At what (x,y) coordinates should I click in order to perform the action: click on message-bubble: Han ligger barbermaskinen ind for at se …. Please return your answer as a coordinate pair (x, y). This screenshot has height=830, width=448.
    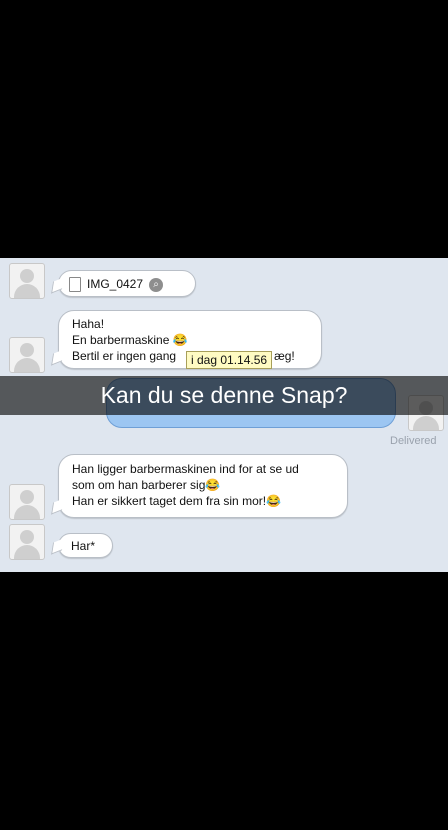
    Looking at the image, I should click on (203, 486).